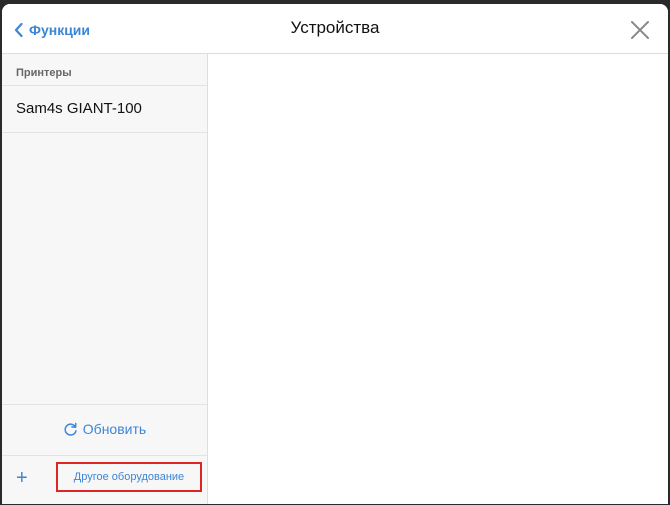 The image size is (670, 505). I want to click on list-item-label: Sam4s GIANT-100, so click(79, 108).